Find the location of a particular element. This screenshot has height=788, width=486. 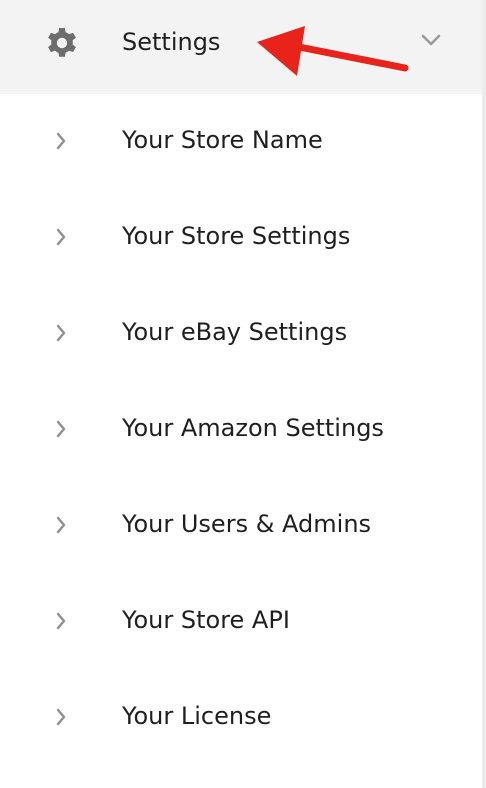

menu-item-label: Your Store Name is located at coordinates (222, 140).